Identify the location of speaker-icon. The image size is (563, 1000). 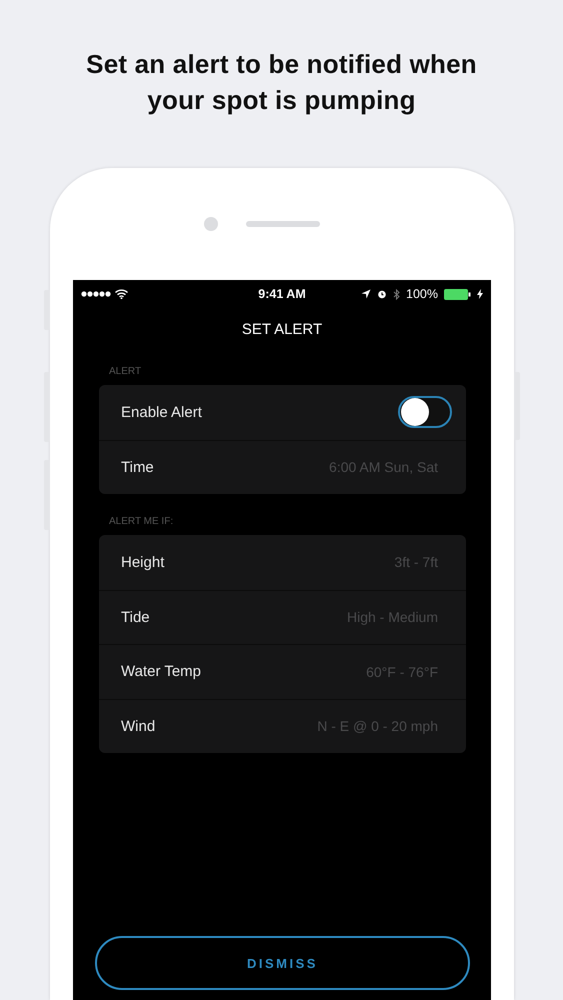
(283, 224).